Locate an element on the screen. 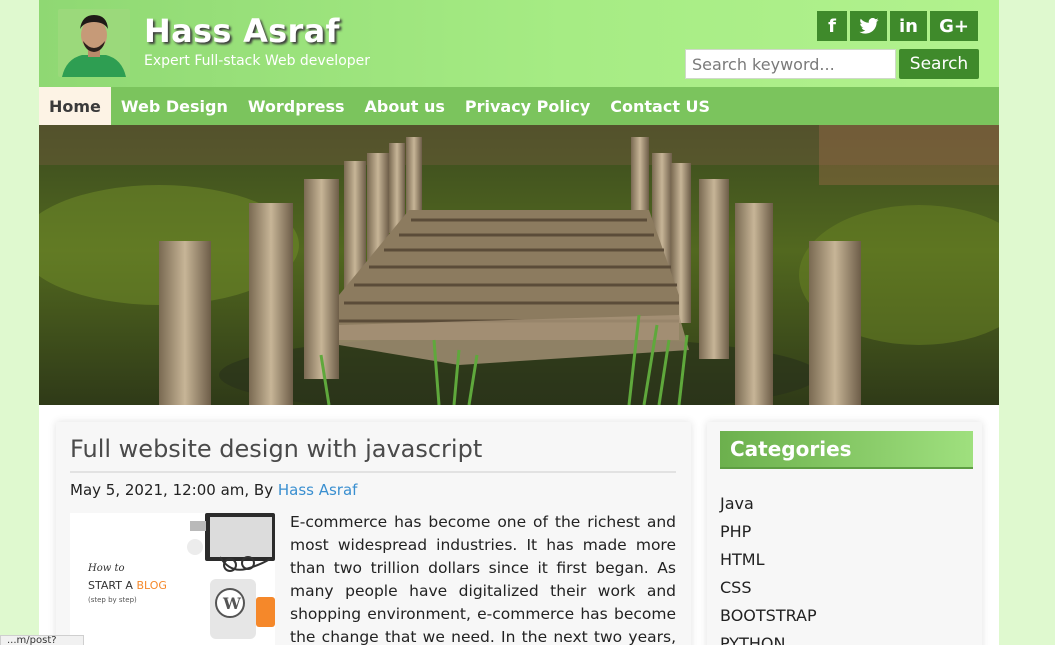 The image size is (1055, 645). nav-item-web-design: Web Design is located at coordinates (174, 106).